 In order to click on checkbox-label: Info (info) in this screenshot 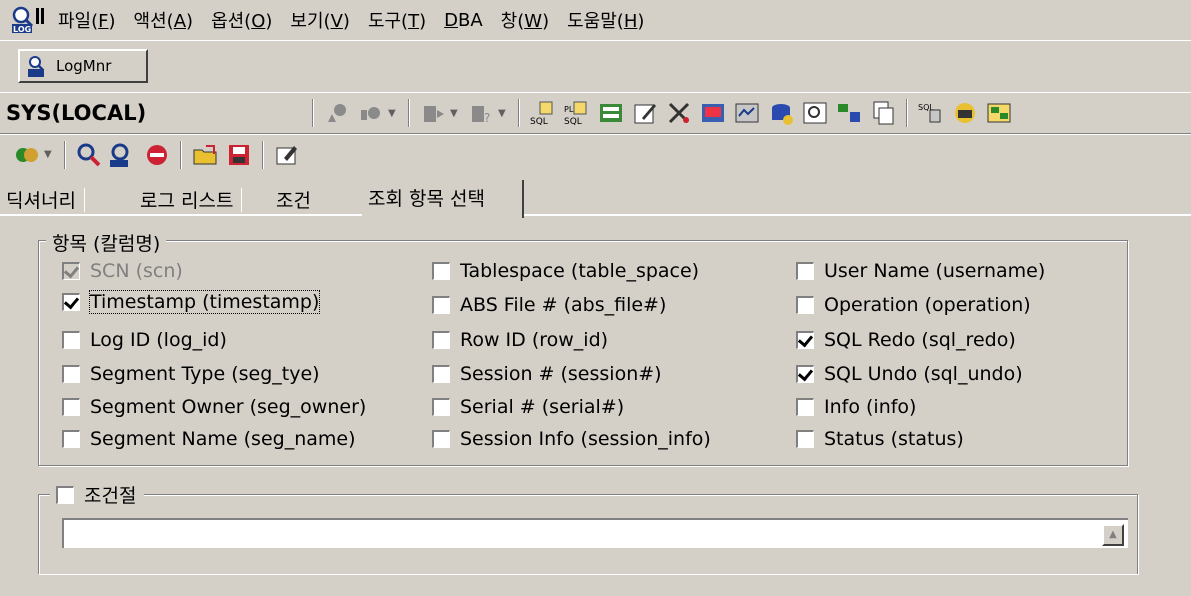, I will do `click(870, 407)`.